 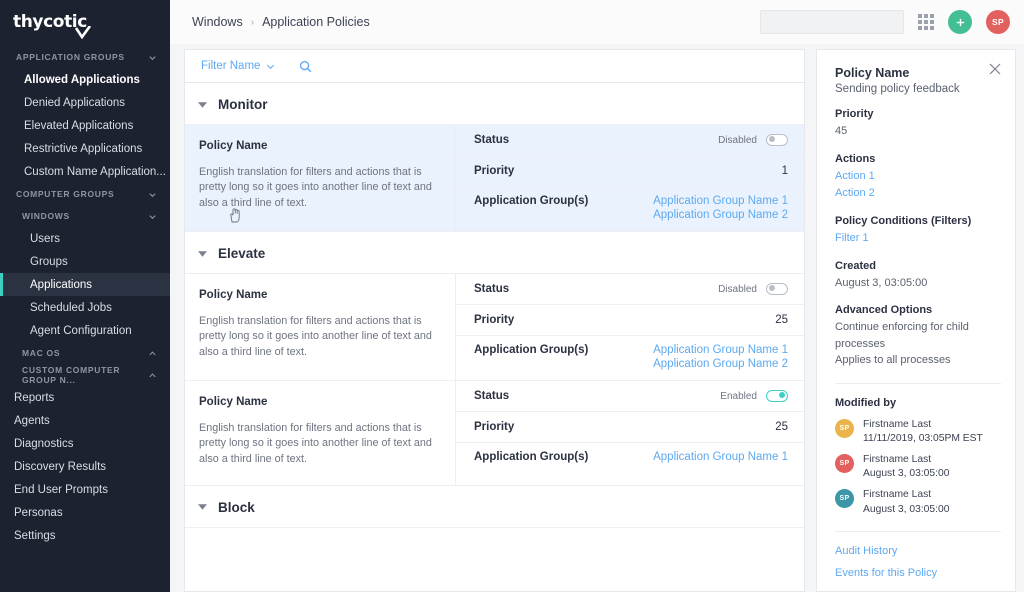 What do you see at coordinates (85, 420) in the screenshot?
I see `sidebar-item-agents: Agents` at bounding box center [85, 420].